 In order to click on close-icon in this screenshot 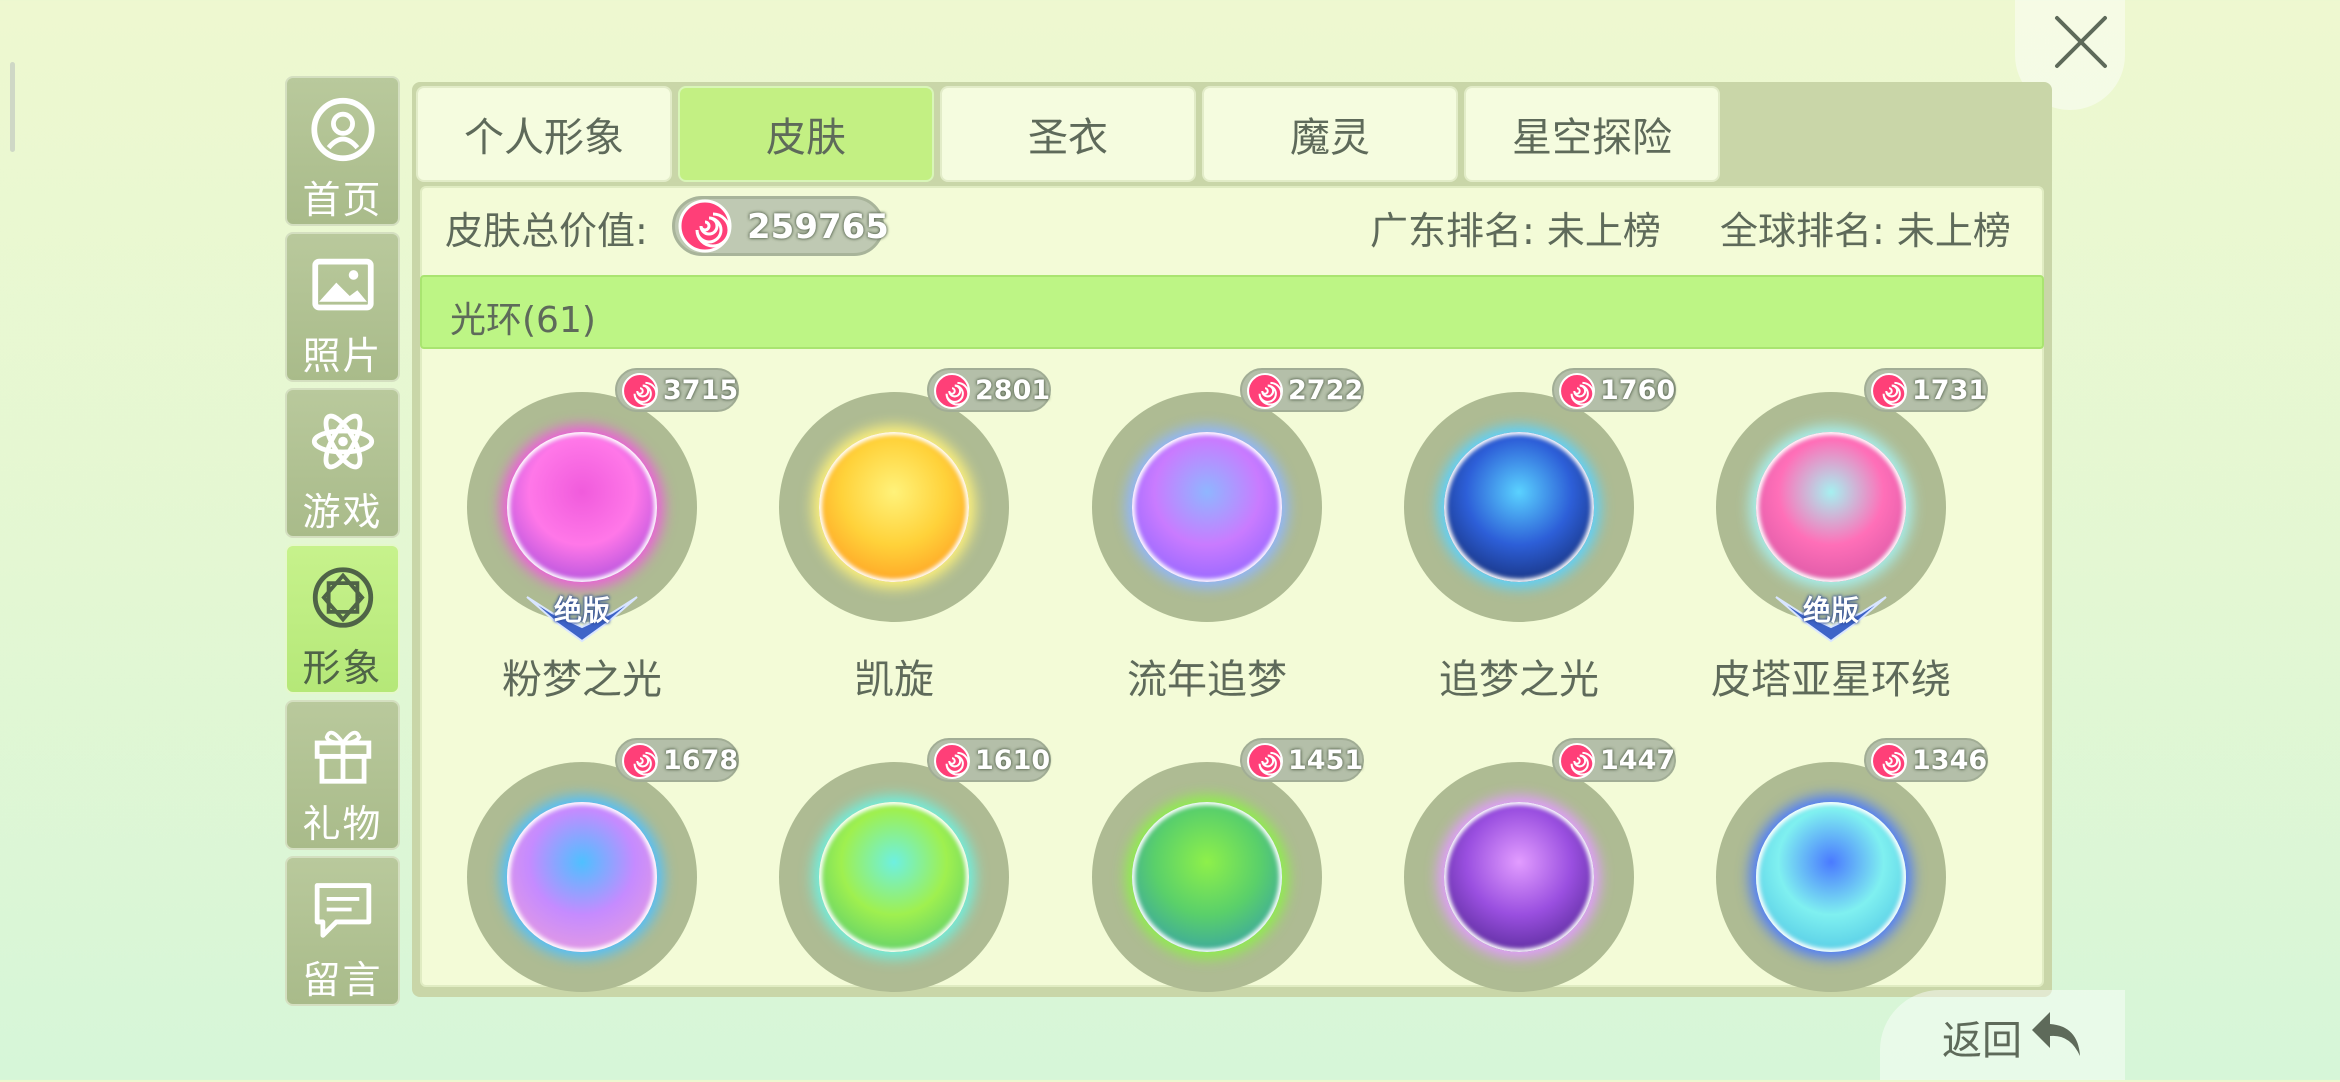, I will do `click(2081, 42)`.